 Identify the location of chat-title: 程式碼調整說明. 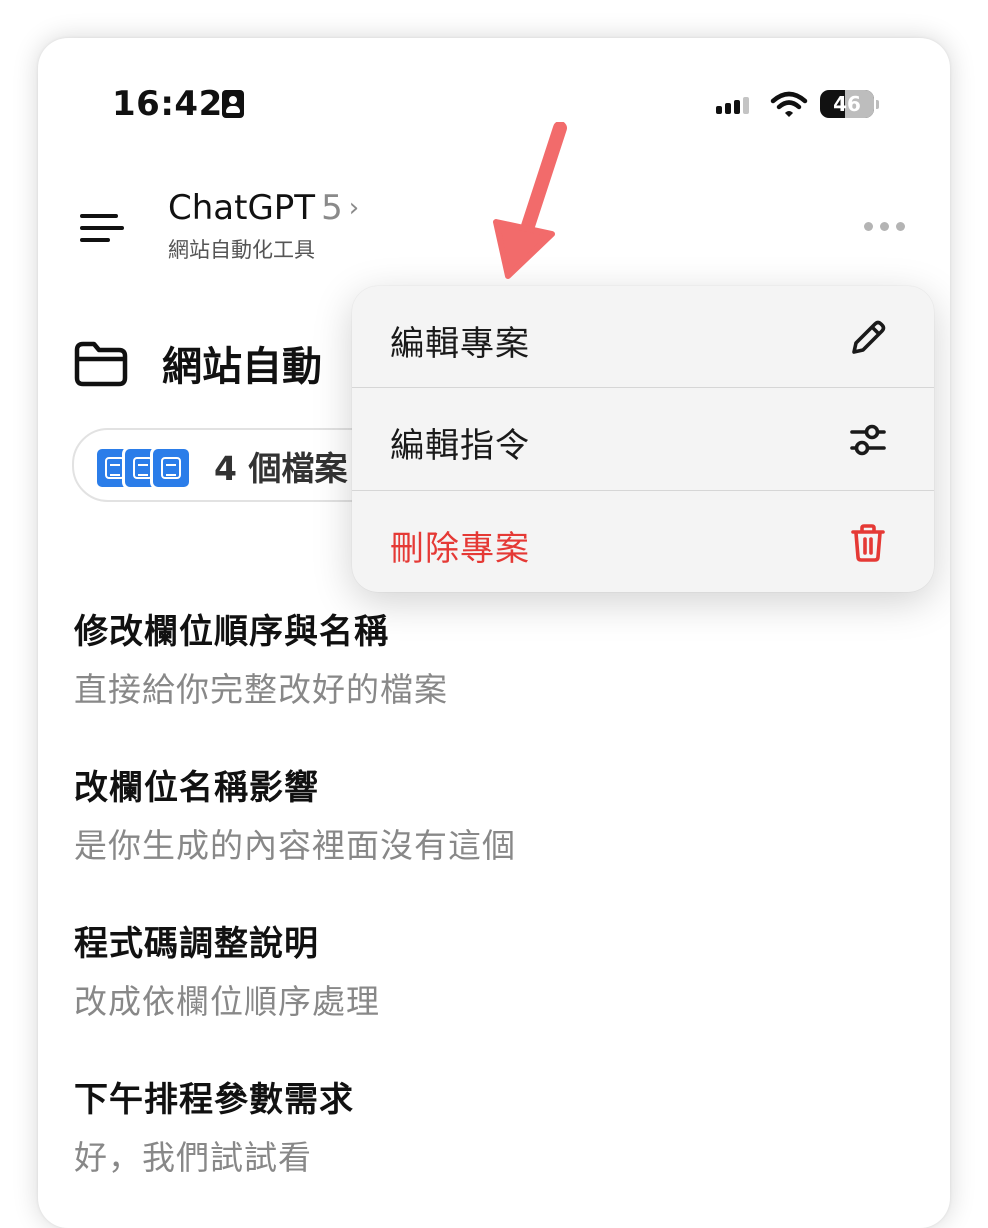
(196, 944).